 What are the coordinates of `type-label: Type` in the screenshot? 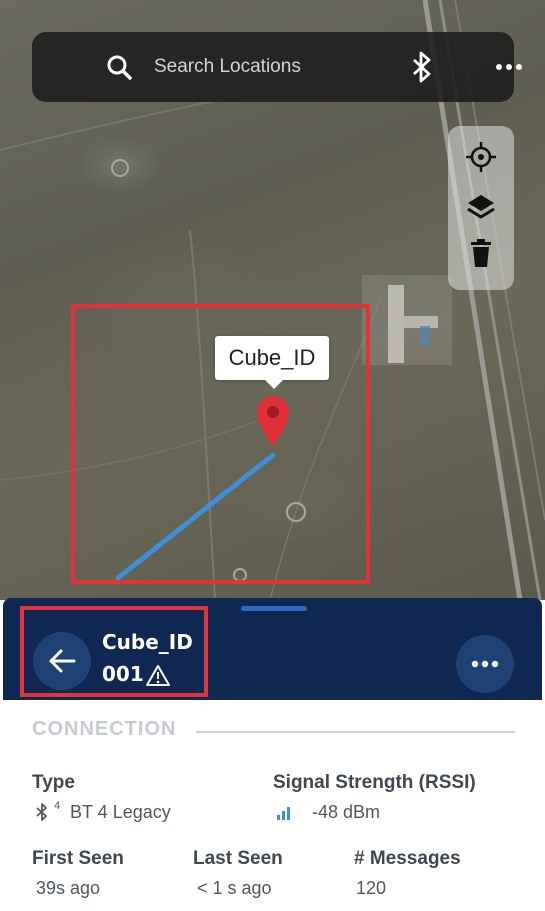 It's located at (53, 782).